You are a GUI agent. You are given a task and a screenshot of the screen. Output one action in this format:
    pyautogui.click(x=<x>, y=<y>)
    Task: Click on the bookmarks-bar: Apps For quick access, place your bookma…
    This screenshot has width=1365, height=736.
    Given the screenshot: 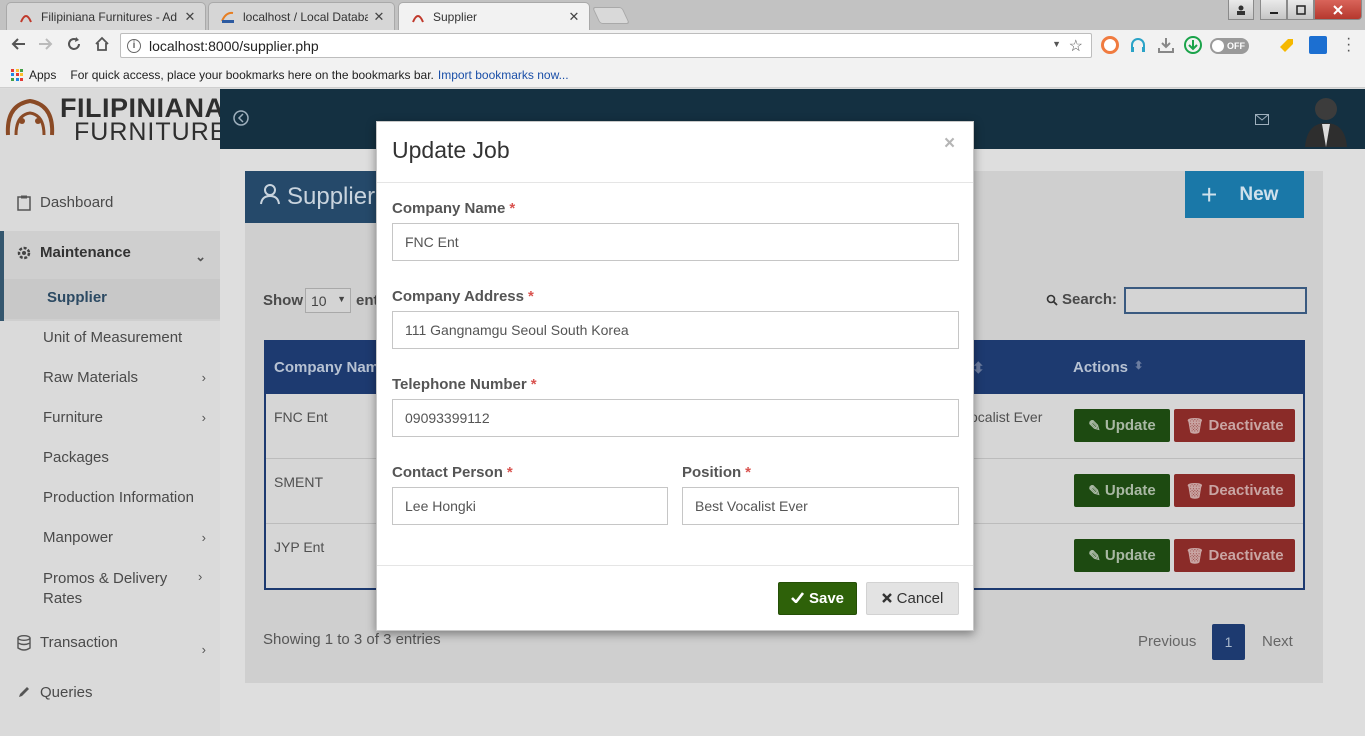 What is the action you would take?
    pyautogui.click(x=682, y=75)
    